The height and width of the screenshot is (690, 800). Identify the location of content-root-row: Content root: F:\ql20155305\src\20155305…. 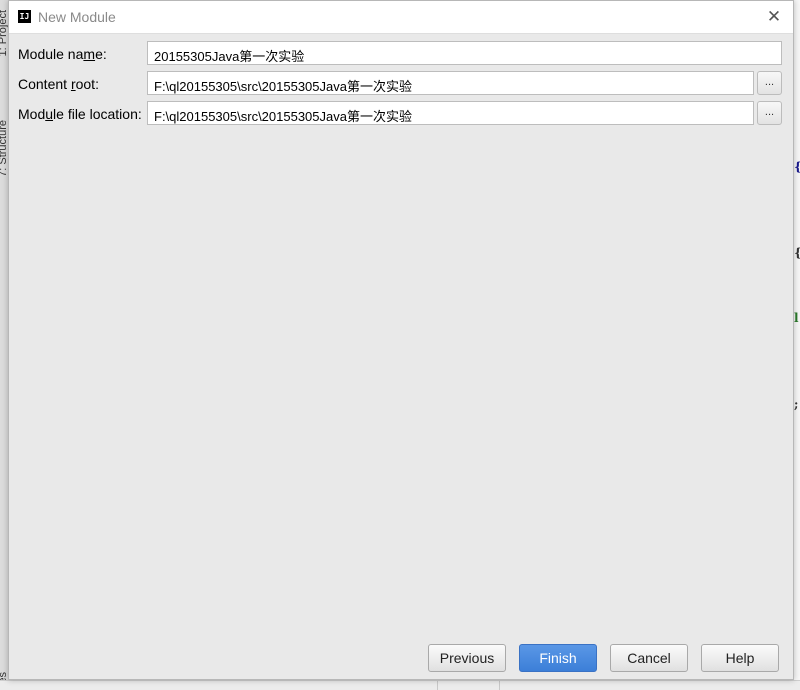
(401, 84).